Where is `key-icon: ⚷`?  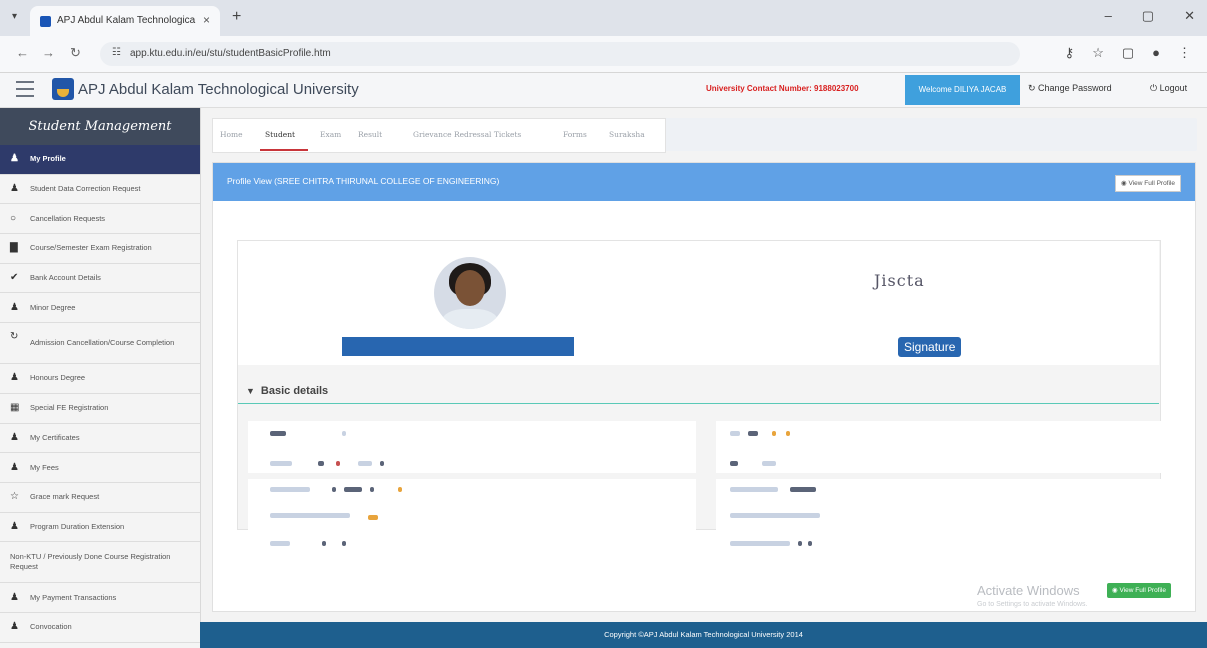 key-icon: ⚷ is located at coordinates (1070, 53).